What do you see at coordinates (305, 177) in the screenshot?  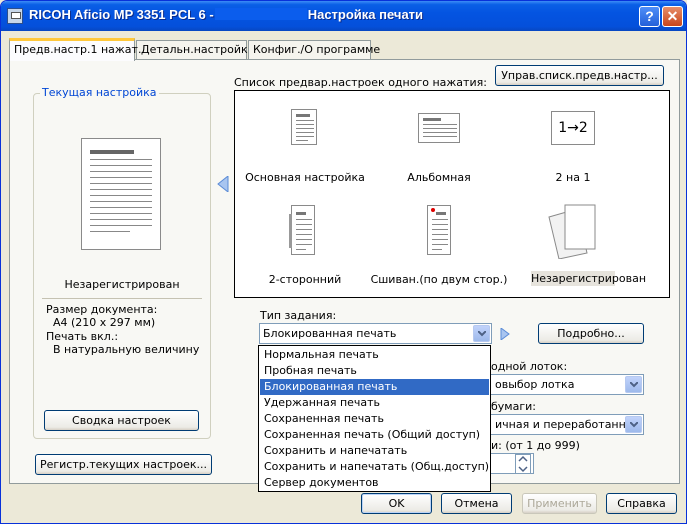 I see `preset-label: Основная настройка` at bounding box center [305, 177].